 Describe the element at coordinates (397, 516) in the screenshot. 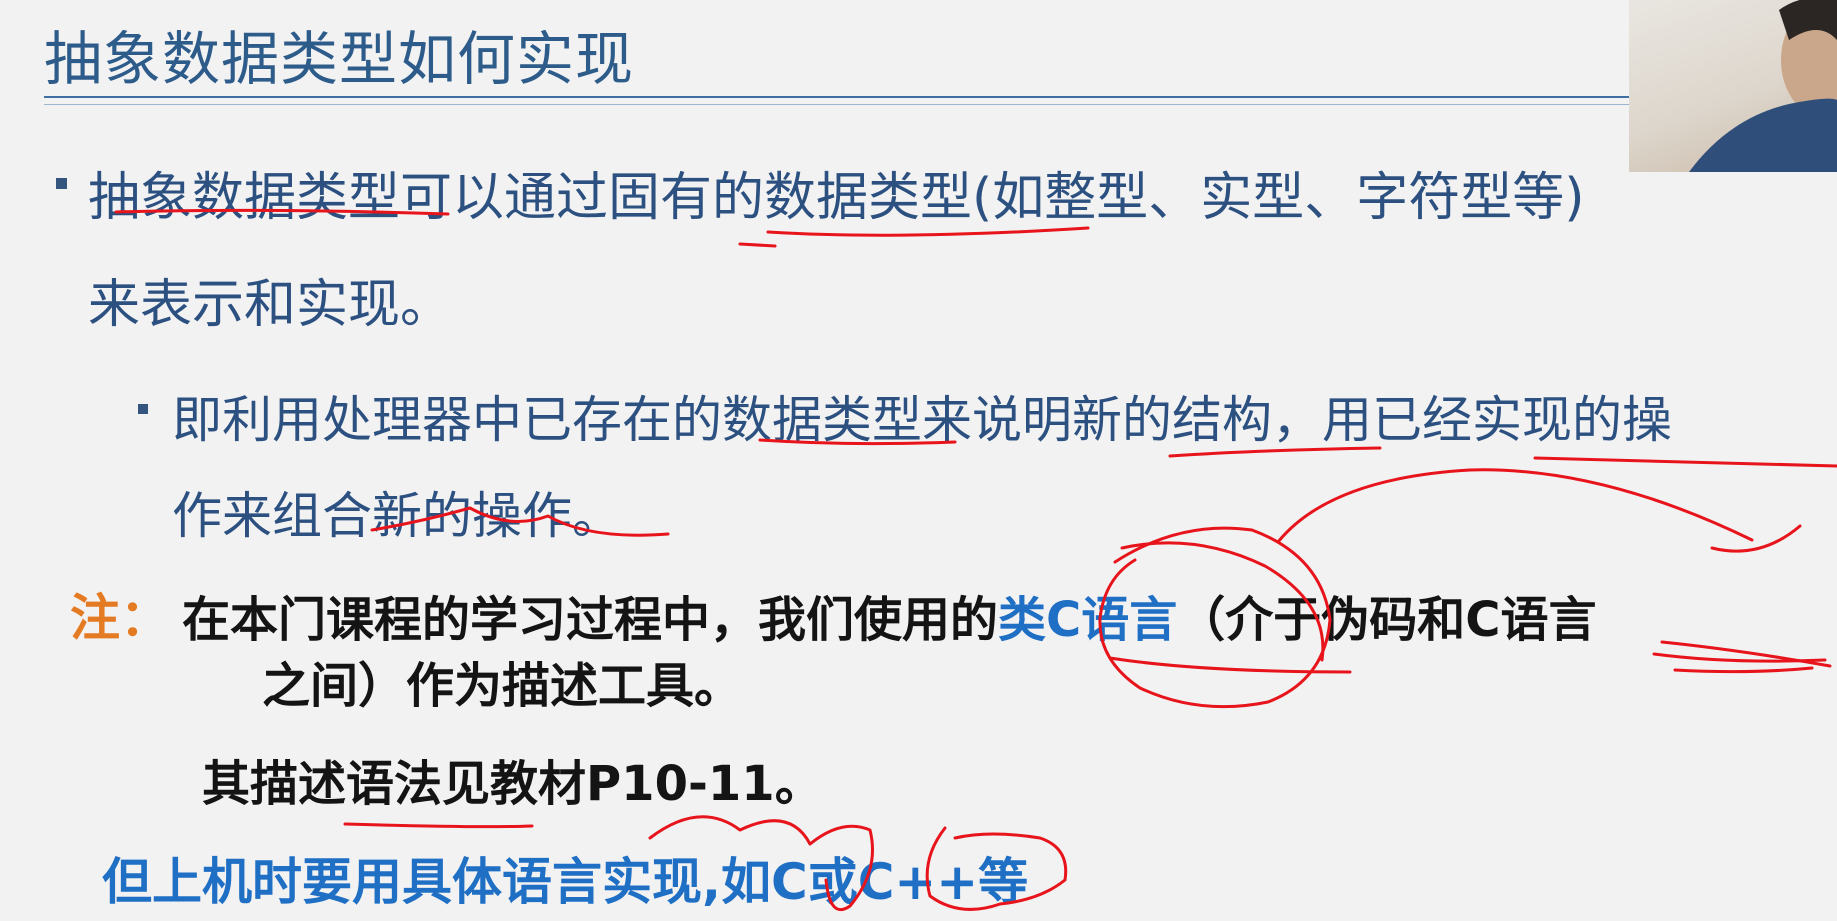

I see `bullet2-line2: 作来组合新的操作。` at that location.